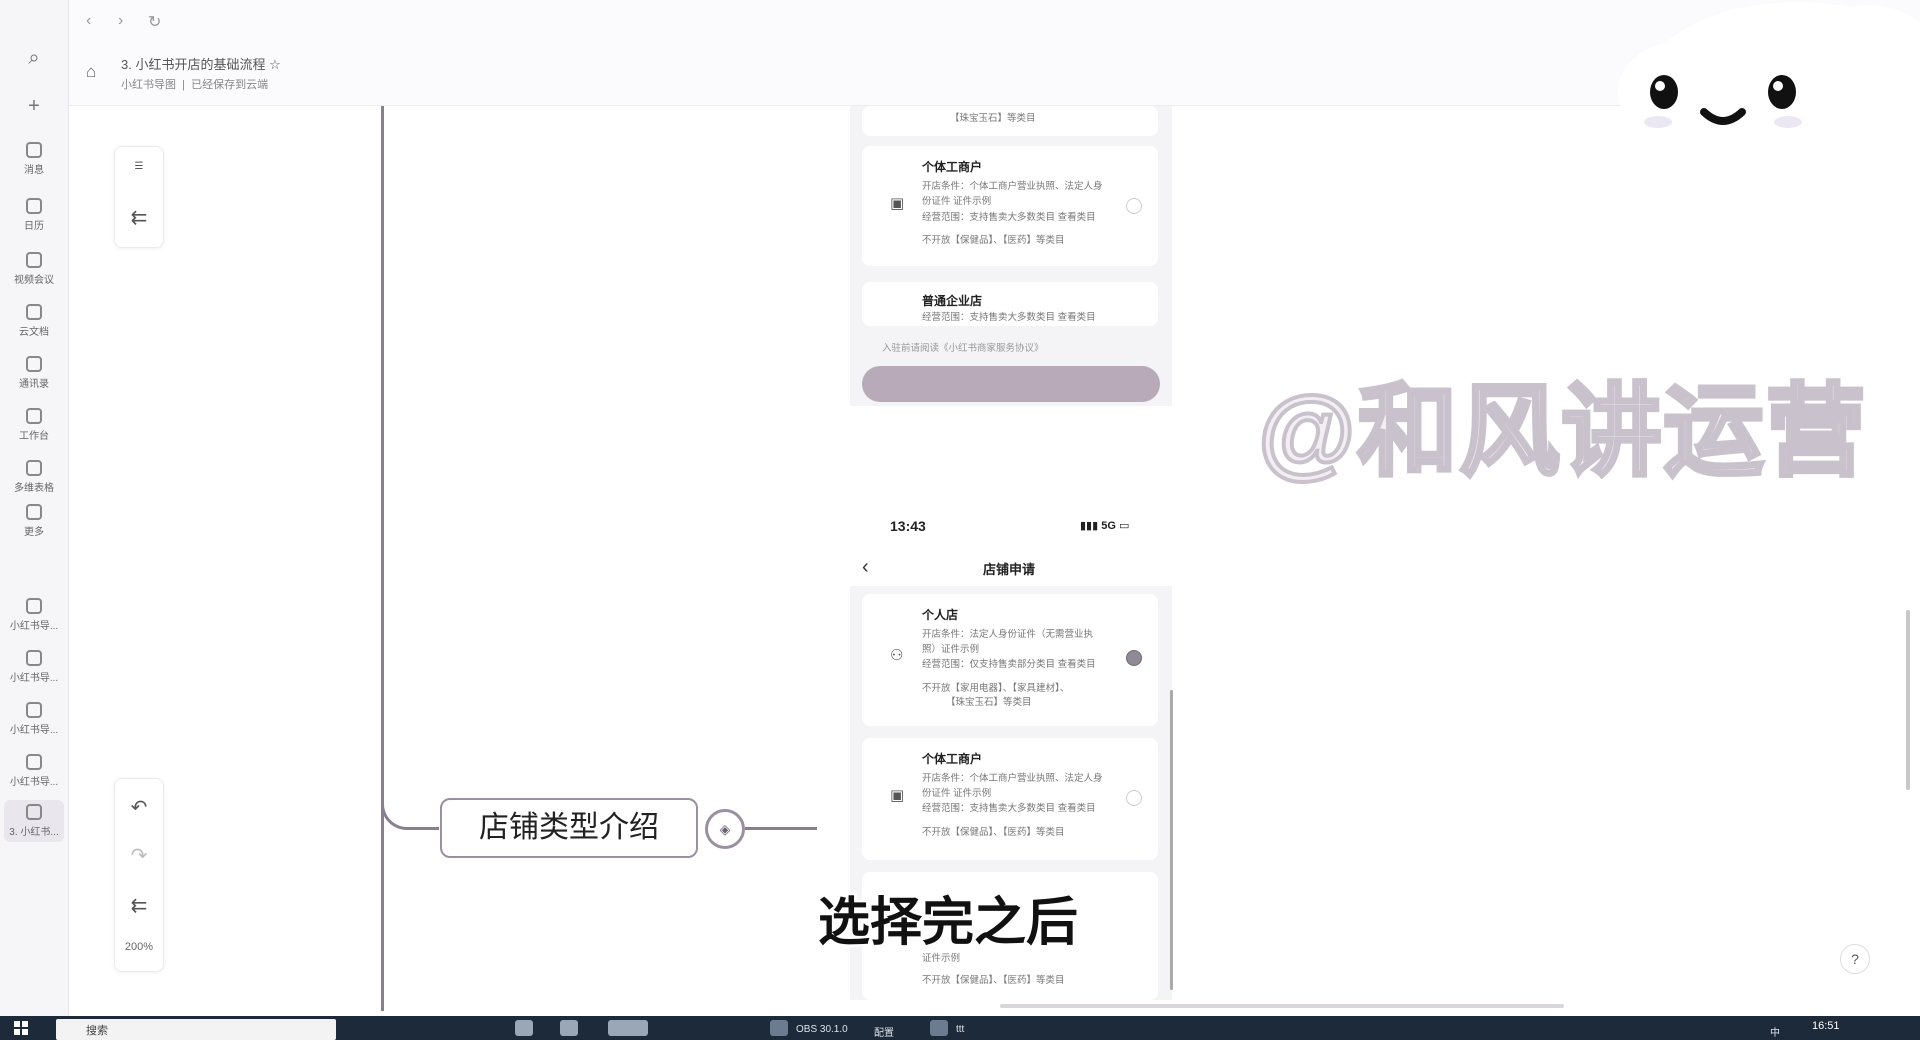 The image size is (1920, 1040). I want to click on video-caption: 选择完之后, so click(947, 923).